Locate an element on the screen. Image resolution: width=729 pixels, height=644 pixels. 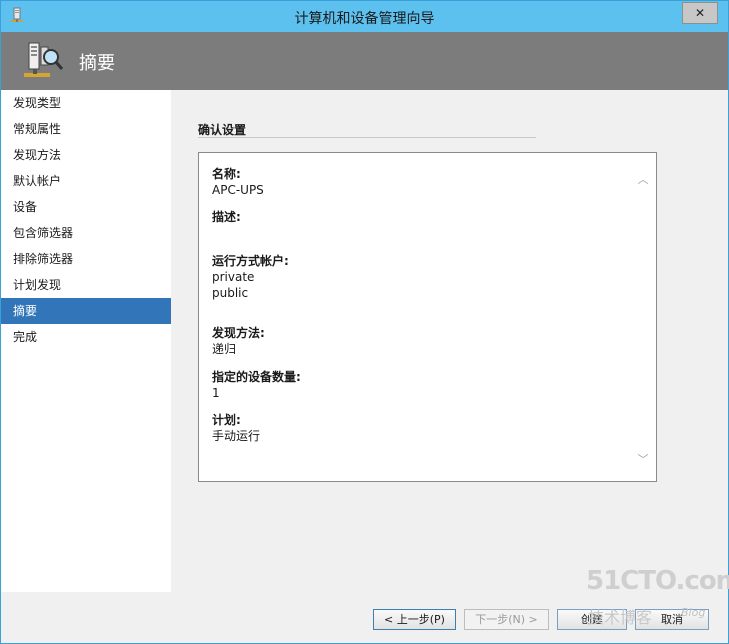
name-value: APC-UPS is located at coordinates (238, 190).